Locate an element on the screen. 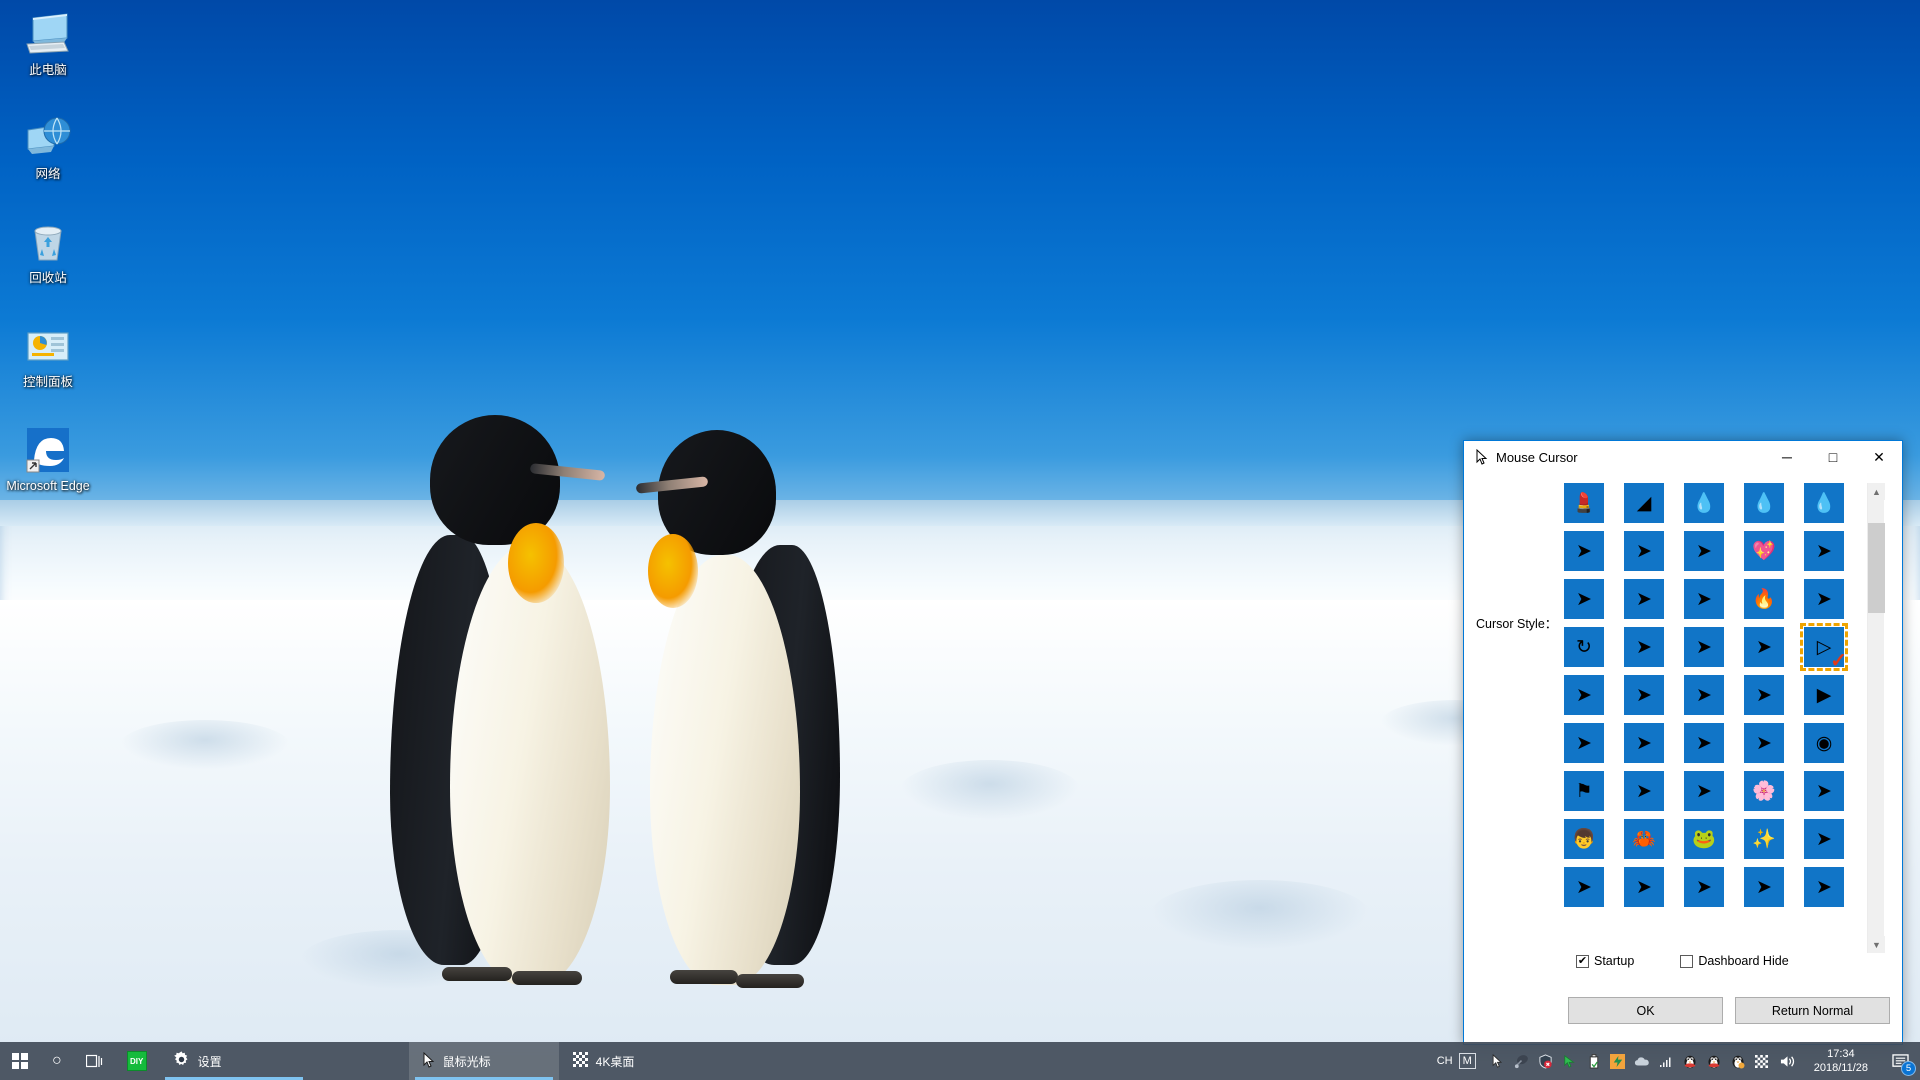 The width and height of the screenshot is (1920, 1080). wifi-icon is located at coordinates (1666, 1061).